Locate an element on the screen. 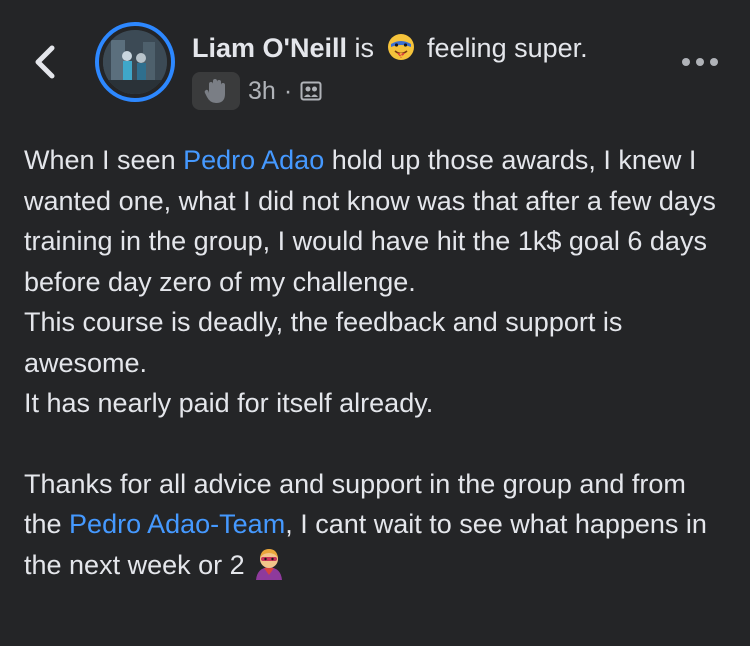  superhero-emoji-icon is located at coordinates (268, 564).